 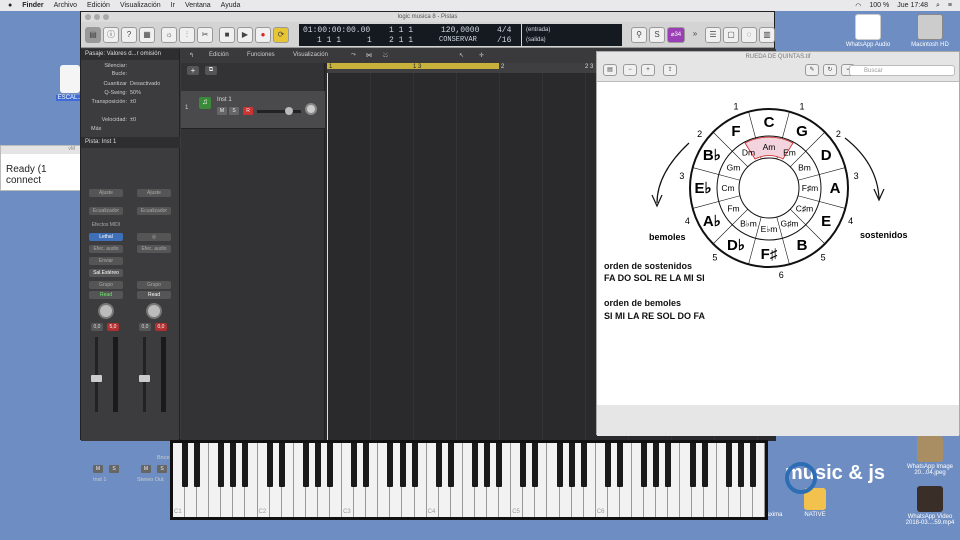 What do you see at coordinates (630, 70) in the screenshot?
I see `zoom-out-icon: −` at bounding box center [630, 70].